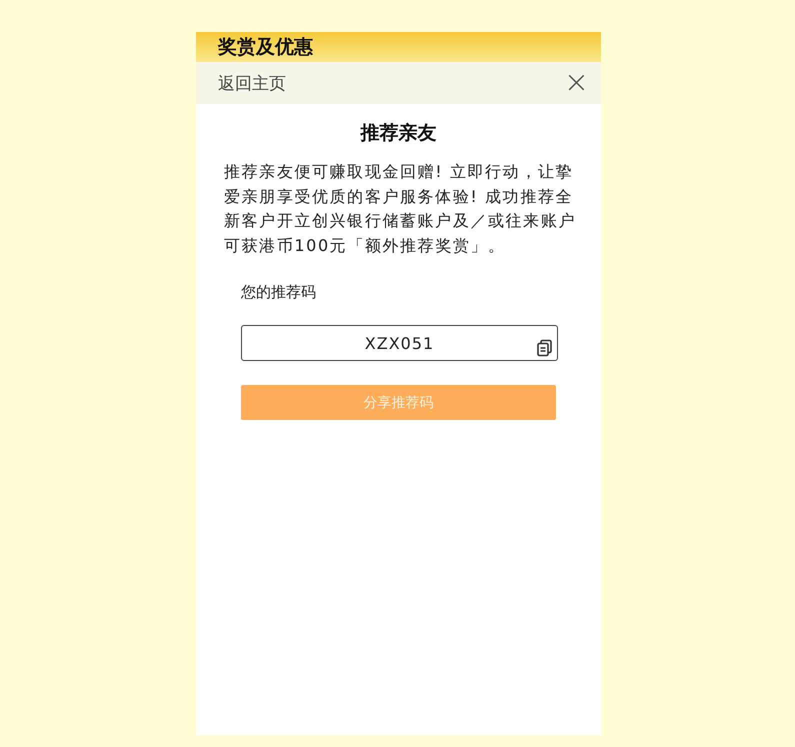  What do you see at coordinates (400, 208) in the screenshot?
I see `description-text: 推荐亲友便可赚取现金回赠! 立即行动，让挚爱亲朋享受优质的客户服务体验! 成功推荐全新客户开立创兴银行储蓄账户及／或往来账户可获港币100元「额外推荐奖赏」。` at bounding box center [400, 208].